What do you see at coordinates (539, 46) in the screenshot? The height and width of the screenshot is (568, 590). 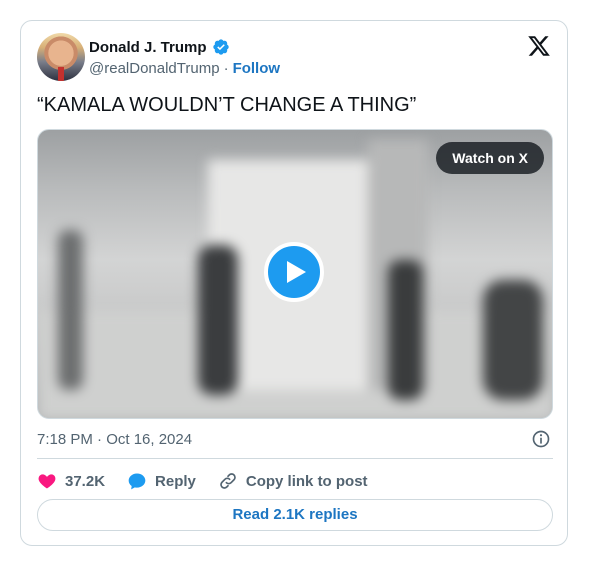 I see `x-logo-icon` at bounding box center [539, 46].